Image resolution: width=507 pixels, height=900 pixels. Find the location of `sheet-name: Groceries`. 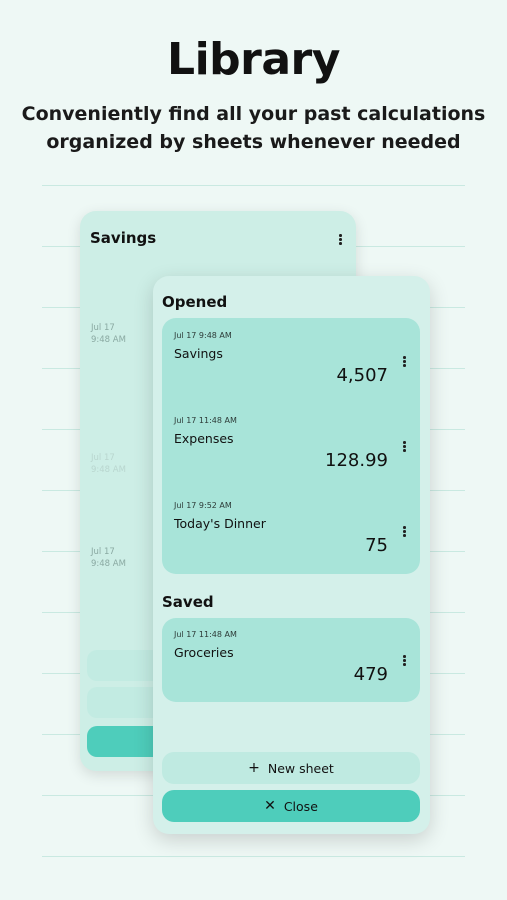

sheet-name: Groceries is located at coordinates (204, 652).